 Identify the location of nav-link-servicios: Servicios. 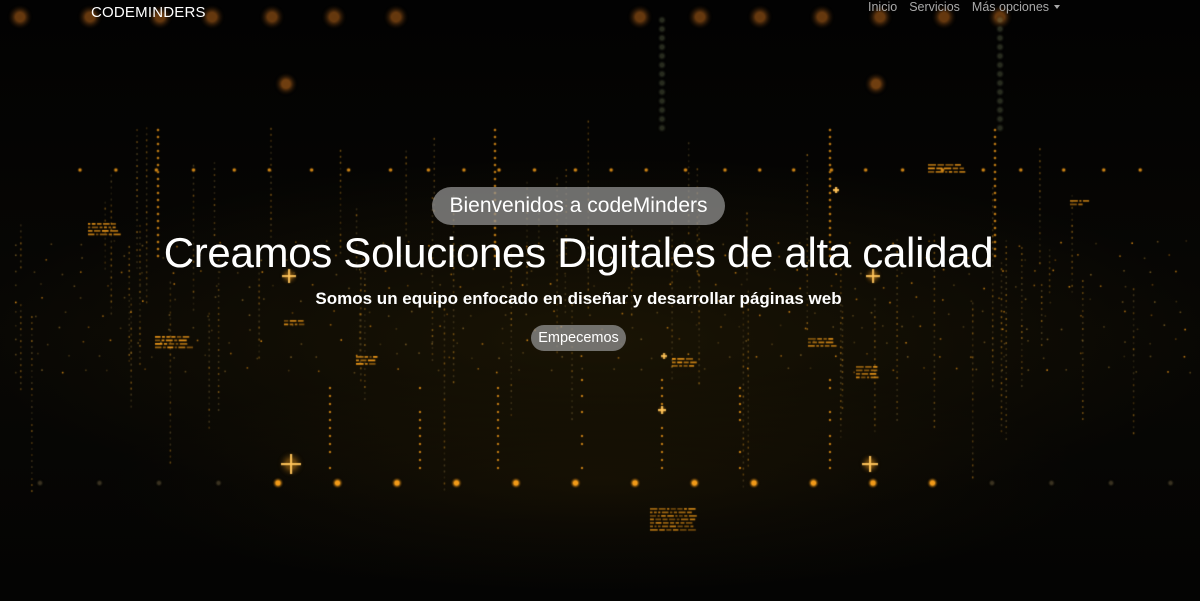
(934, 7).